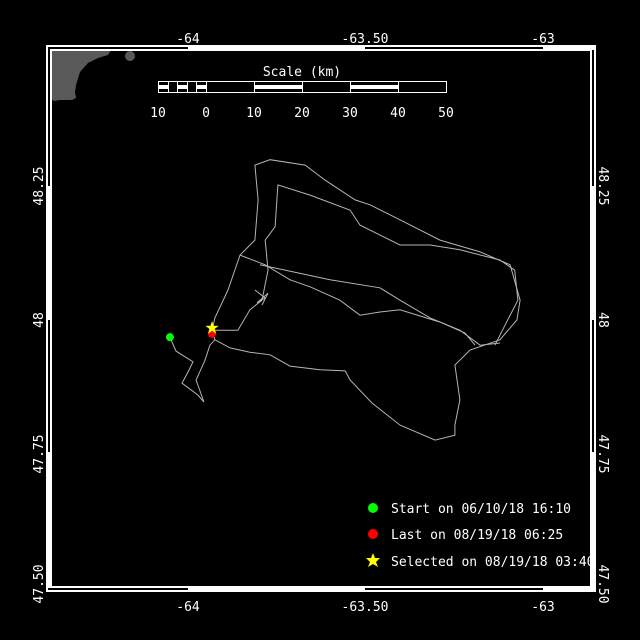 Image resolution: width=640 pixels, height=640 pixels. I want to click on lat-label-right: 48.25, so click(602, 185).